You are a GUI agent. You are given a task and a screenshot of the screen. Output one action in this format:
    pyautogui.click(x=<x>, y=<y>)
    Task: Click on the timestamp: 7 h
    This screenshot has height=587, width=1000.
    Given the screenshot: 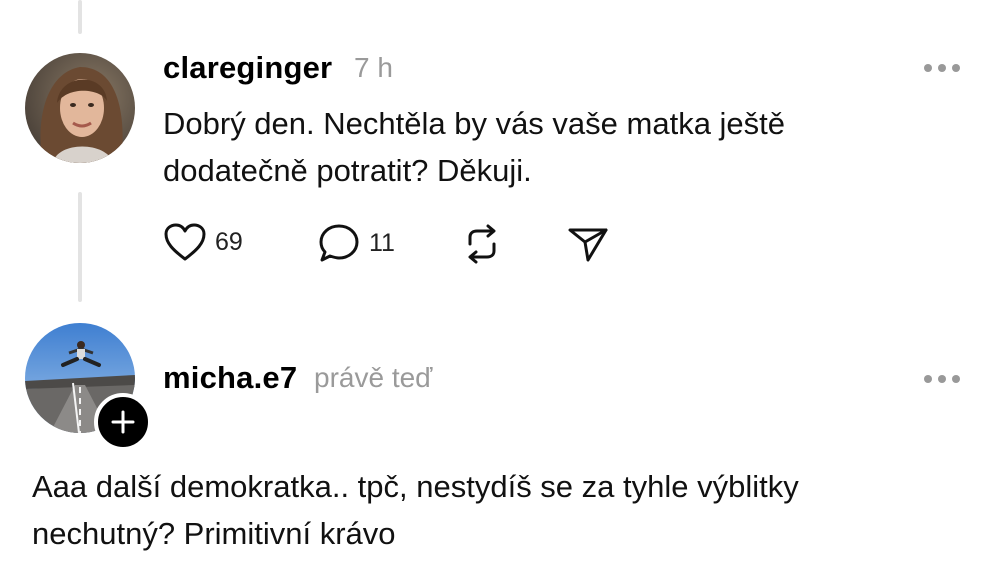 What is the action you would take?
    pyautogui.click(x=373, y=67)
    